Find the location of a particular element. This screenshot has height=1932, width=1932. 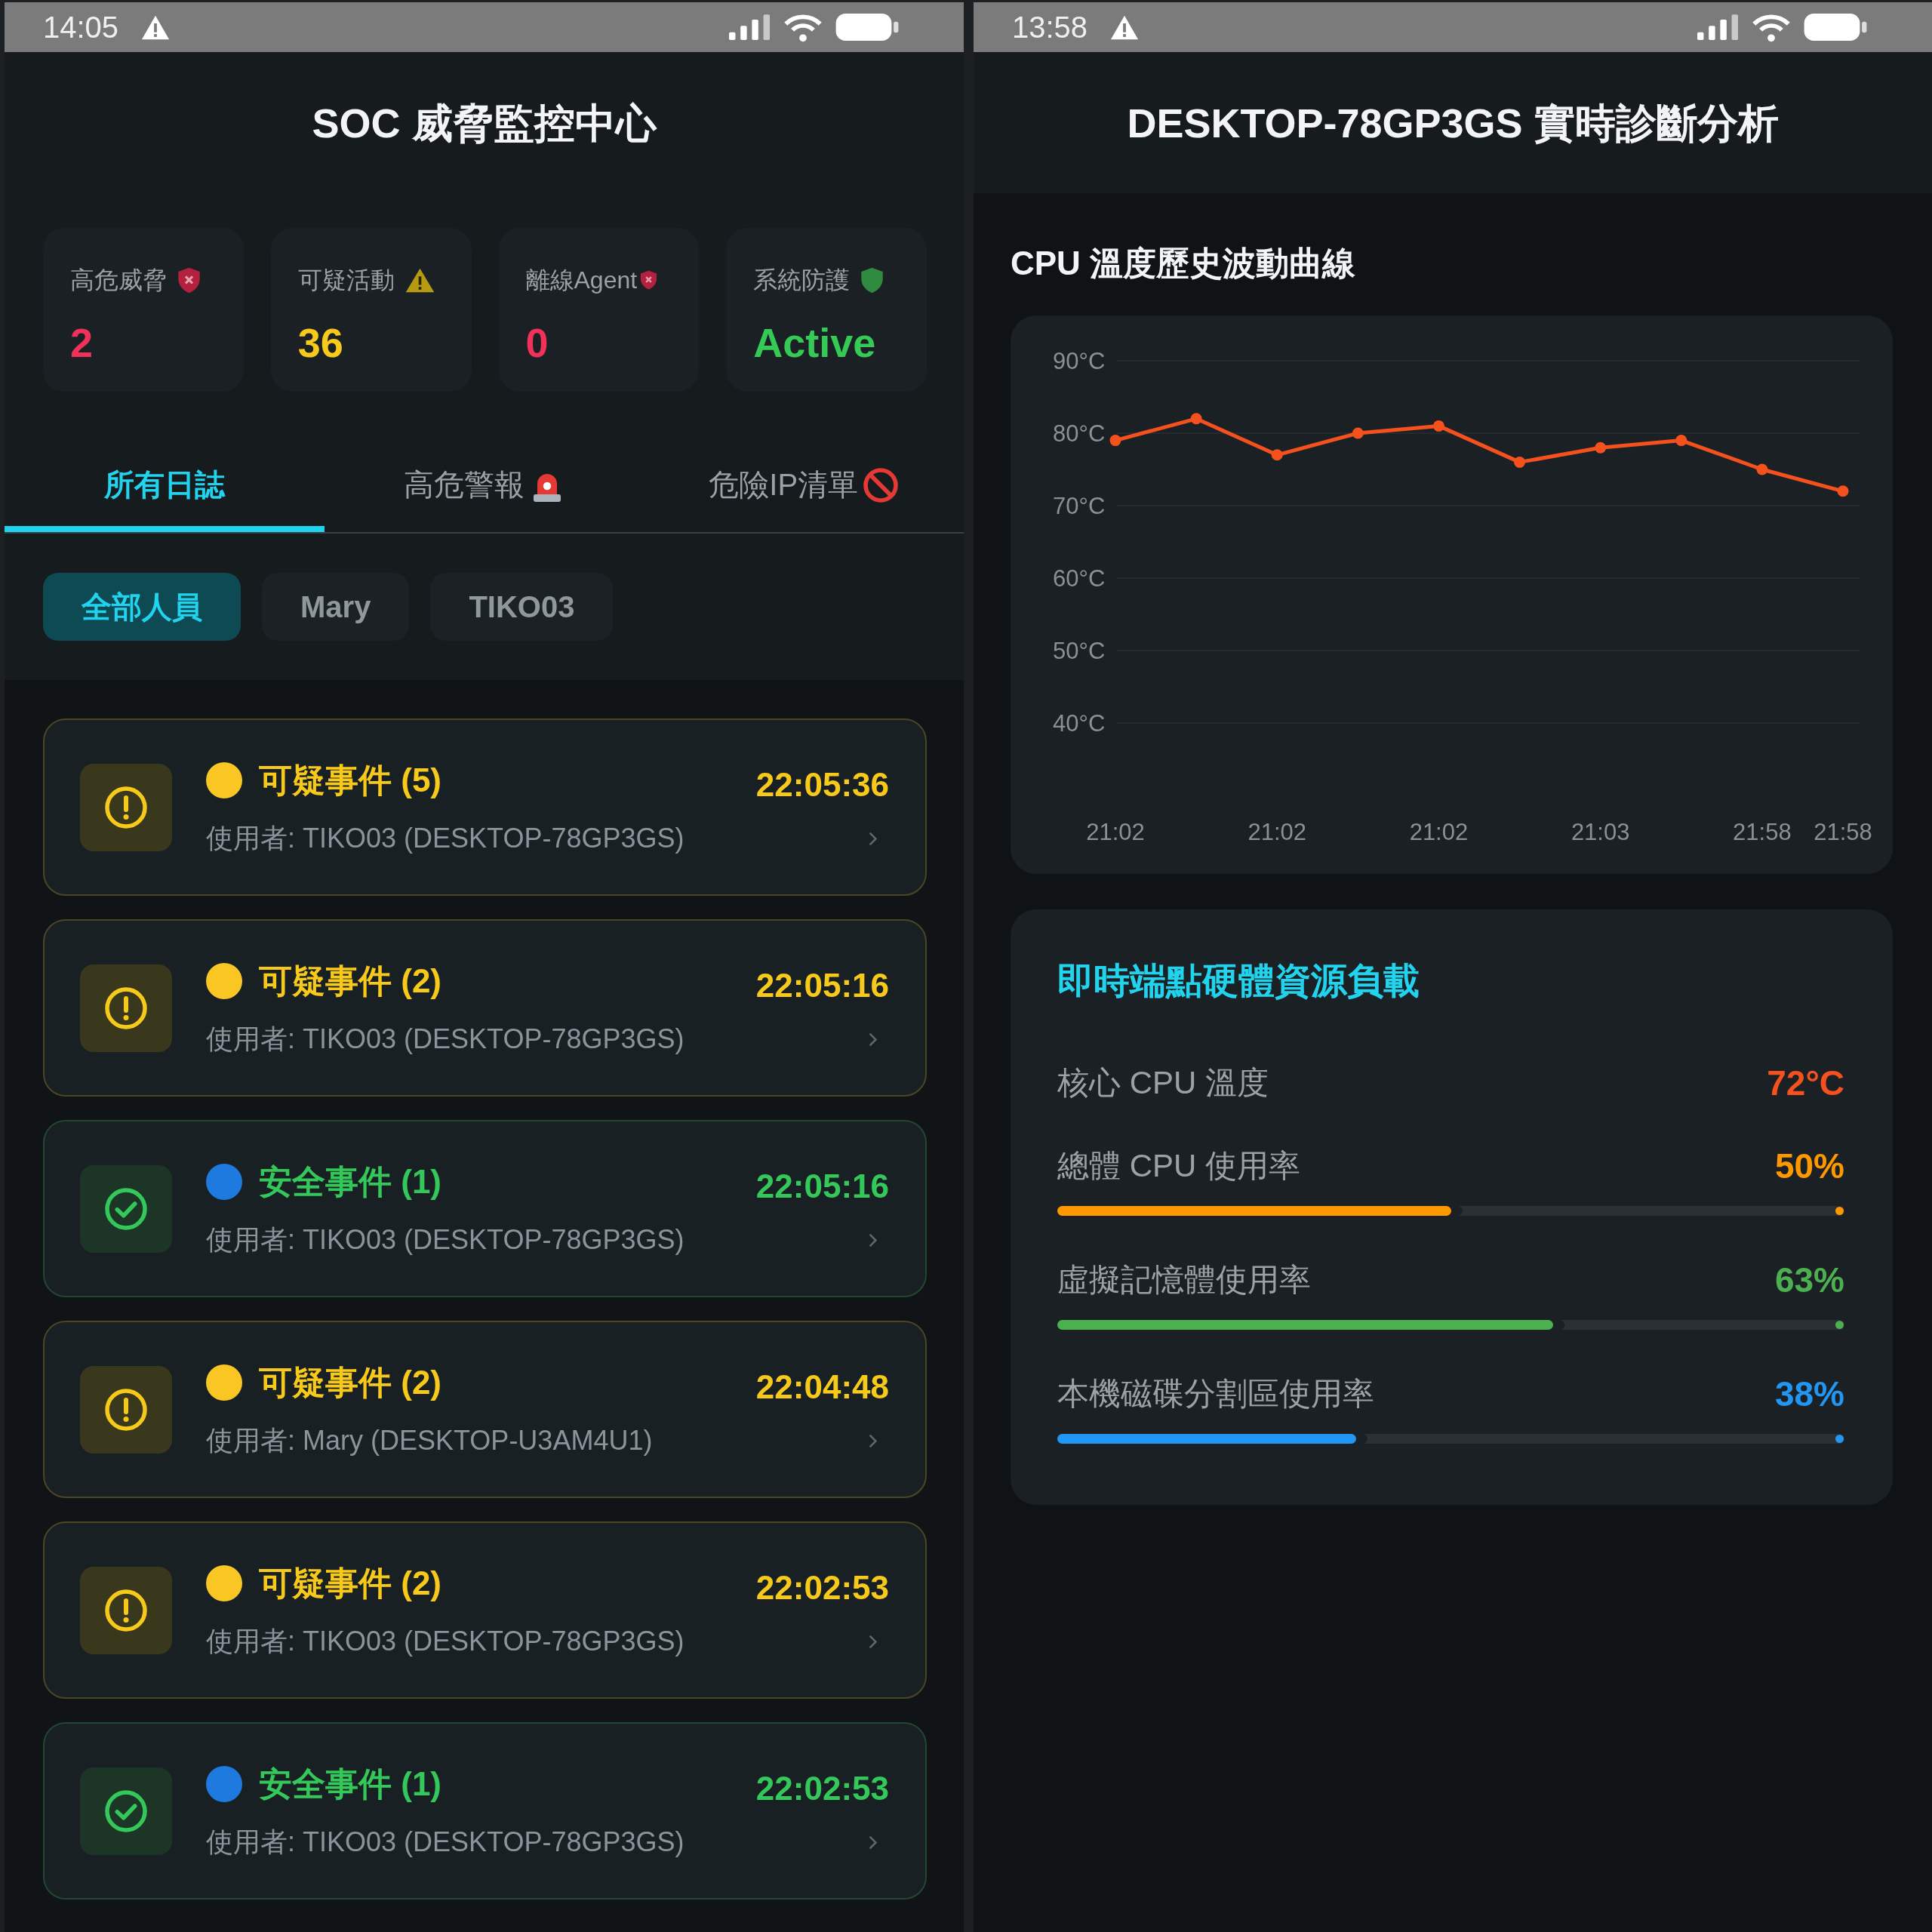

axis-label: 90°C is located at coordinates (1079, 360).